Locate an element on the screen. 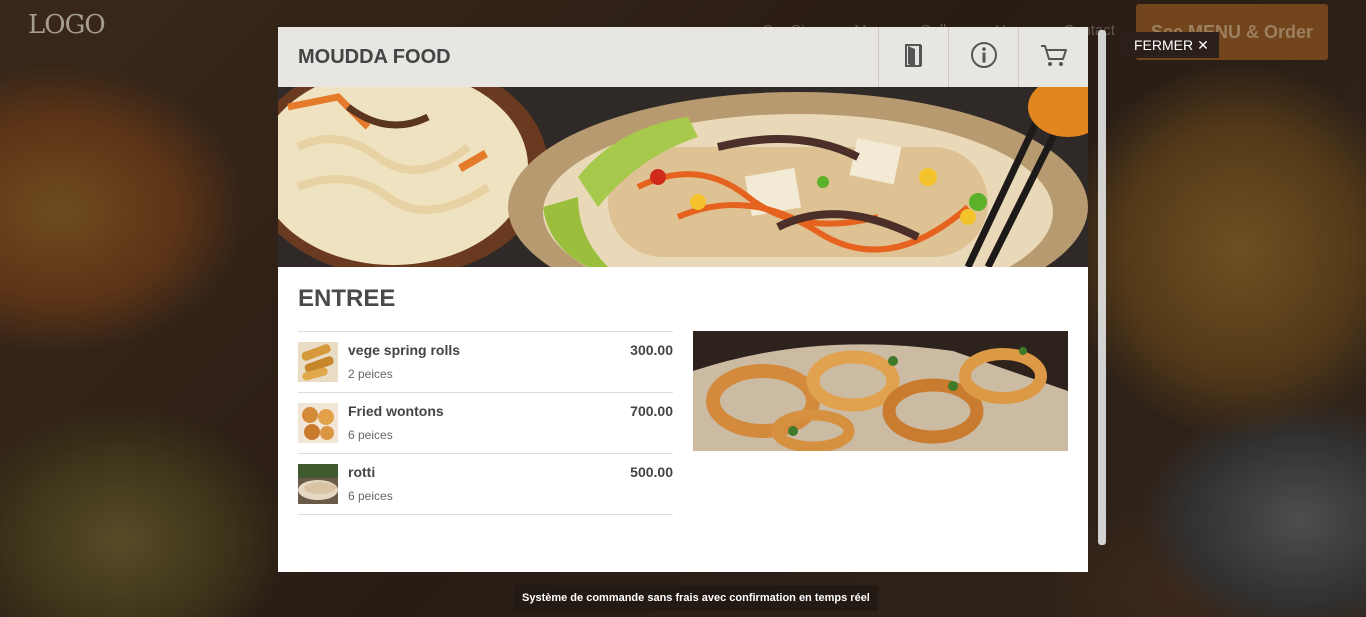 Image resolution: width=1366 pixels, height=617 pixels. modal-header: MOUDDA FOOD is located at coordinates (683, 57).